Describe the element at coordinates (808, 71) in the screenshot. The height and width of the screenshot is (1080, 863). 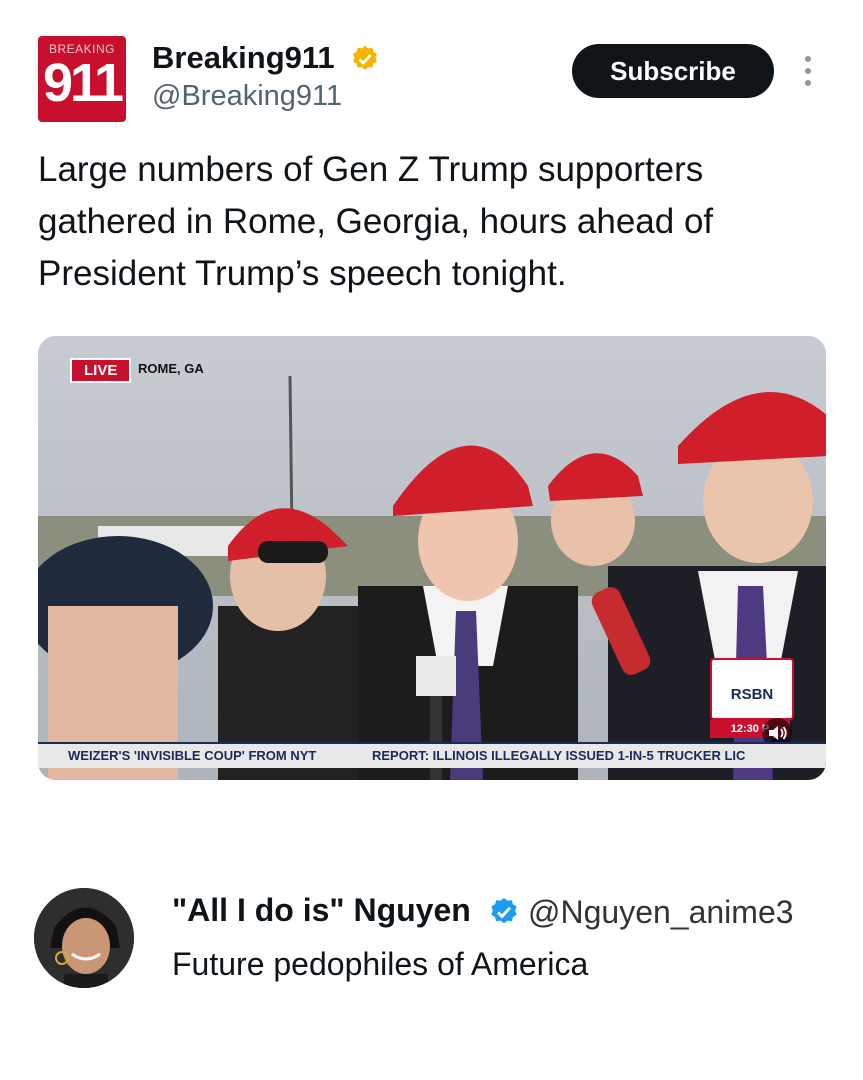
I see `more-icon` at that location.